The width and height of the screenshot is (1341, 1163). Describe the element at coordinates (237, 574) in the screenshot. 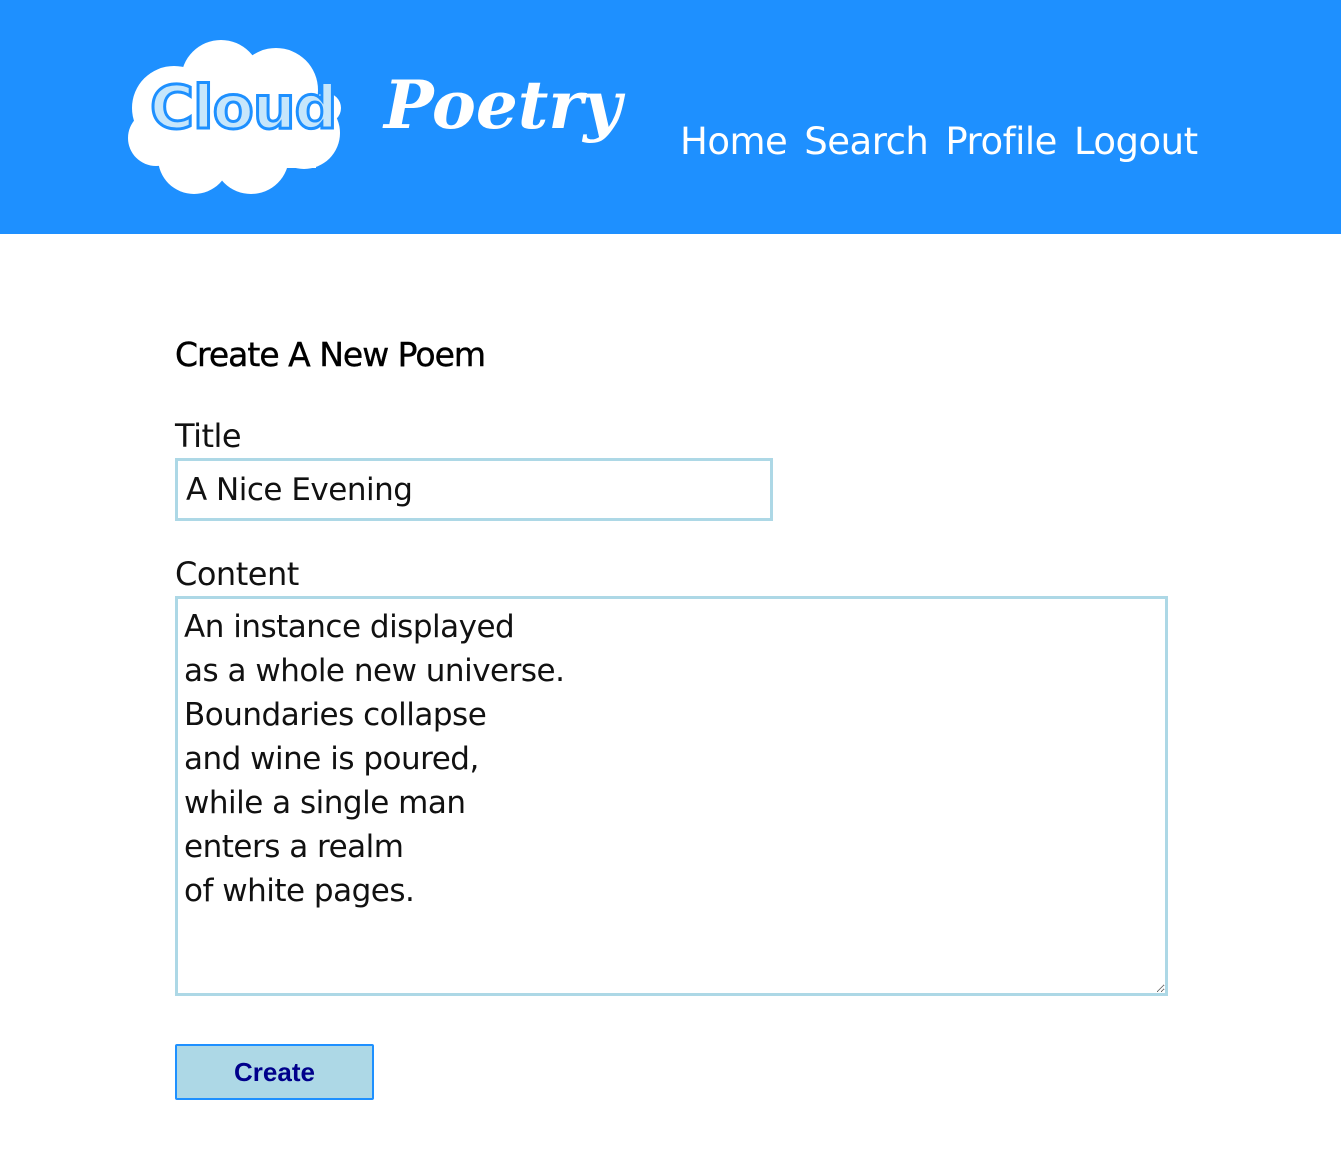

I see `content-label: Content` at that location.